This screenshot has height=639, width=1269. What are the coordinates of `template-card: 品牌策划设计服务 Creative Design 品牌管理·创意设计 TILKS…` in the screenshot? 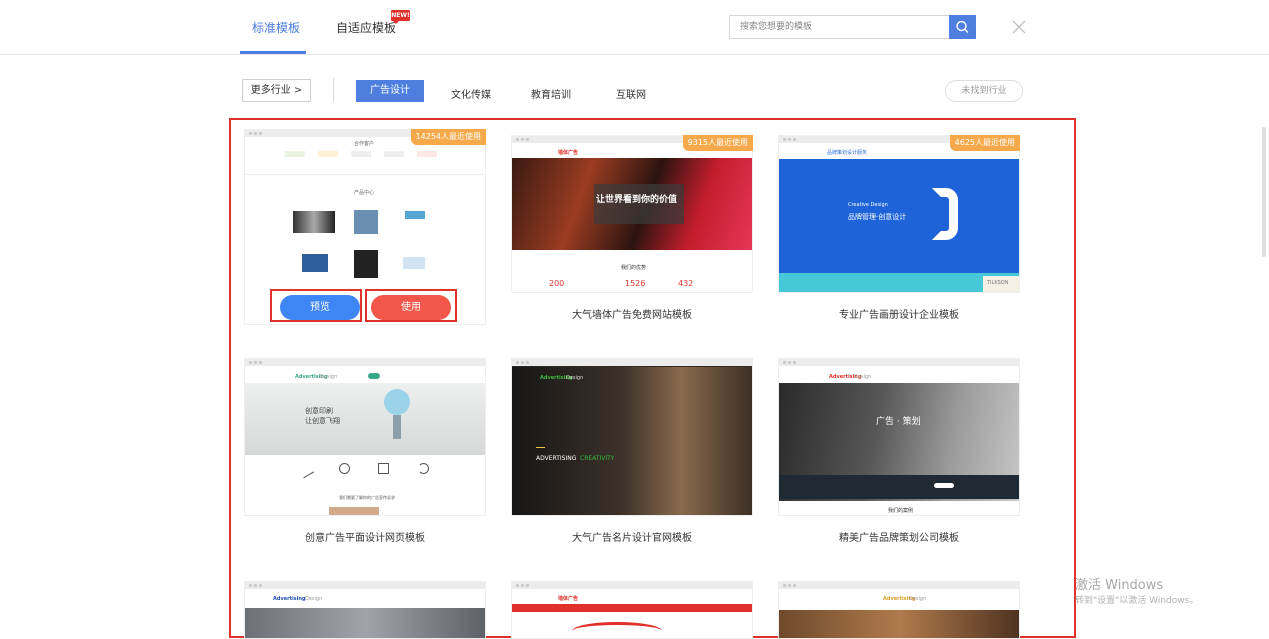 It's located at (899, 230).